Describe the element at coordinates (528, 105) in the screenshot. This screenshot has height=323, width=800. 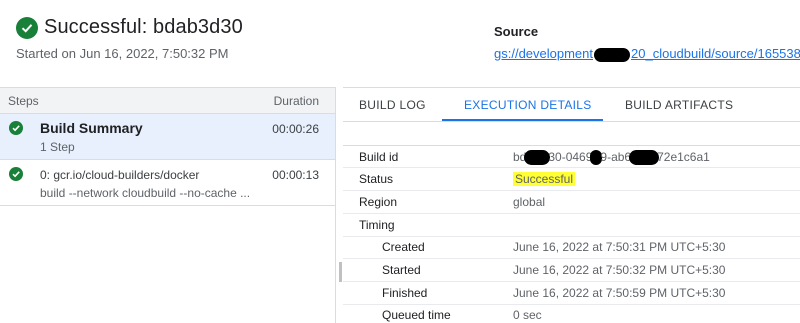
I see `tab-execution-details: EXECUTION DETAILS` at that location.